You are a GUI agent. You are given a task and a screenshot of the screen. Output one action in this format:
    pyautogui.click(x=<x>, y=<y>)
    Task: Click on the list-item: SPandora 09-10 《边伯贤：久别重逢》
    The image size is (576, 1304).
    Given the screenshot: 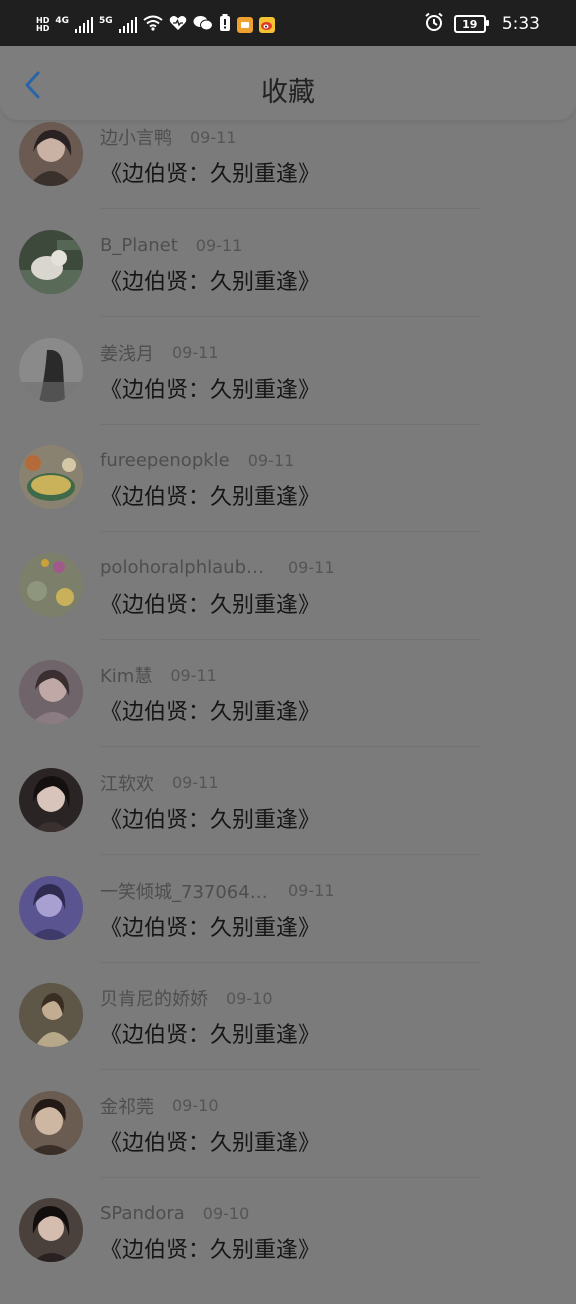 What is the action you would take?
    pyautogui.click(x=288, y=1250)
    